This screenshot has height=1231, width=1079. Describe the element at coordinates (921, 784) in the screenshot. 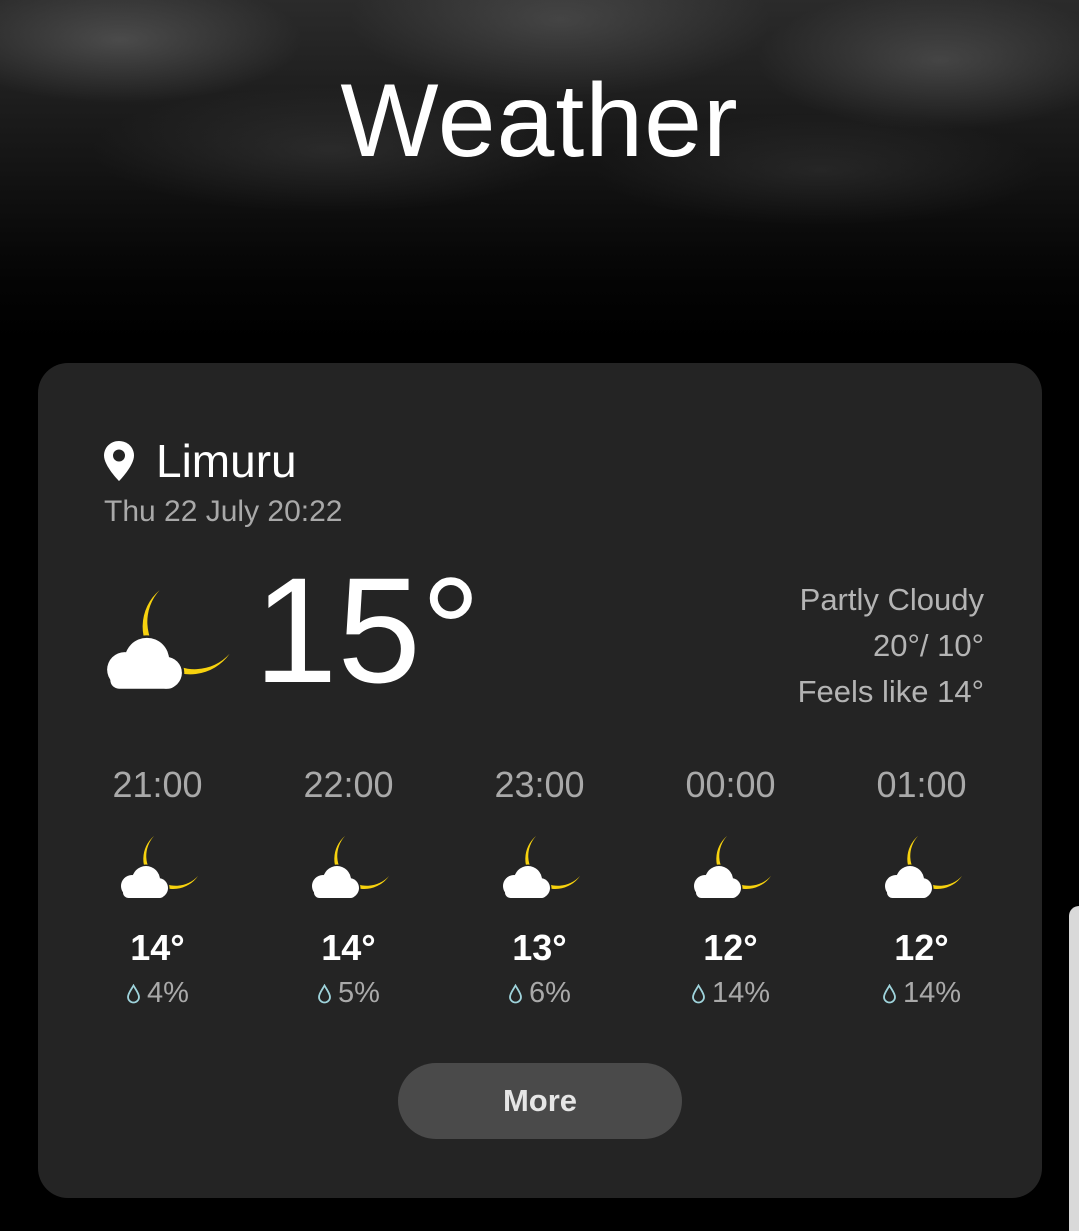

I see `hour-time: 01:00` at that location.